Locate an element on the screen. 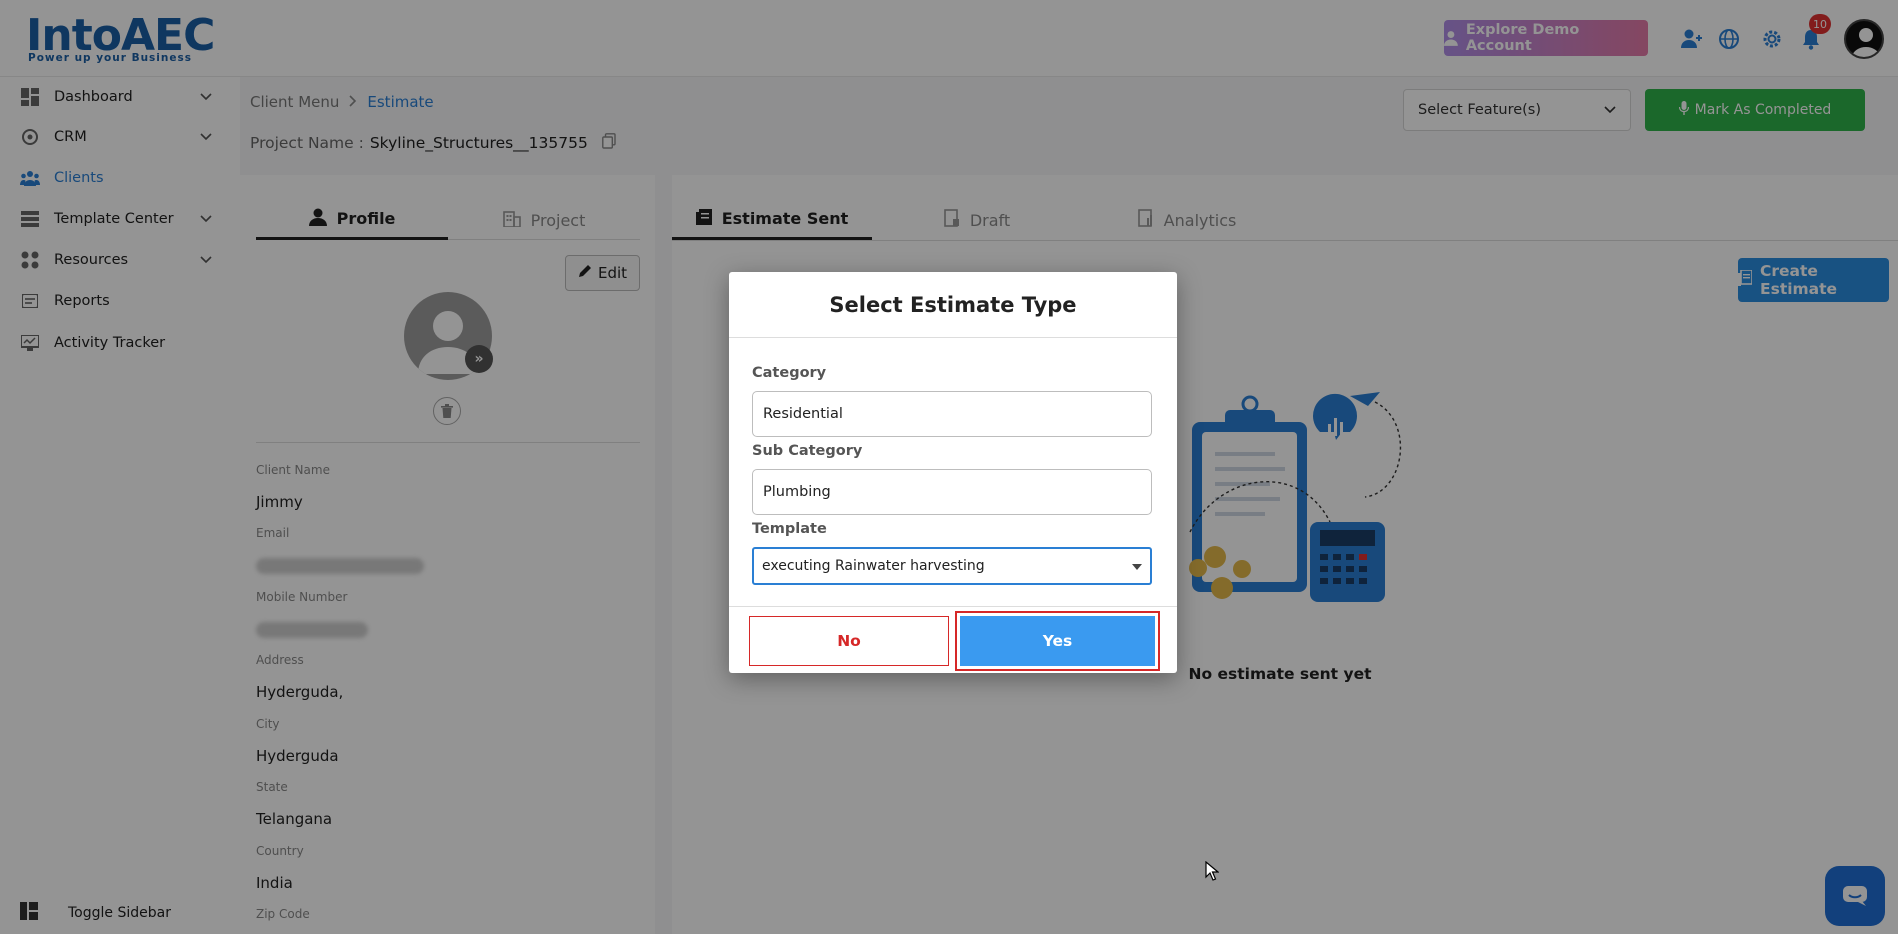 The height and width of the screenshot is (934, 1898). caret-down-icon is located at coordinates (1137, 566).